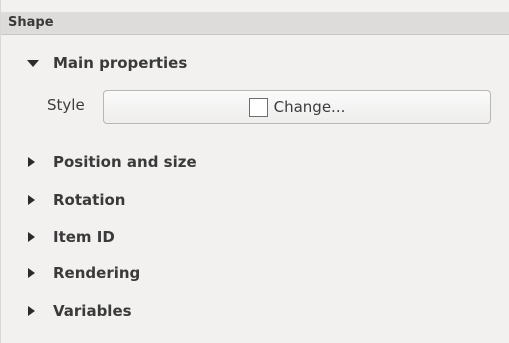 The width and height of the screenshot is (509, 343). What do you see at coordinates (255, 23) in the screenshot?
I see `panel-header: Shape` at bounding box center [255, 23].